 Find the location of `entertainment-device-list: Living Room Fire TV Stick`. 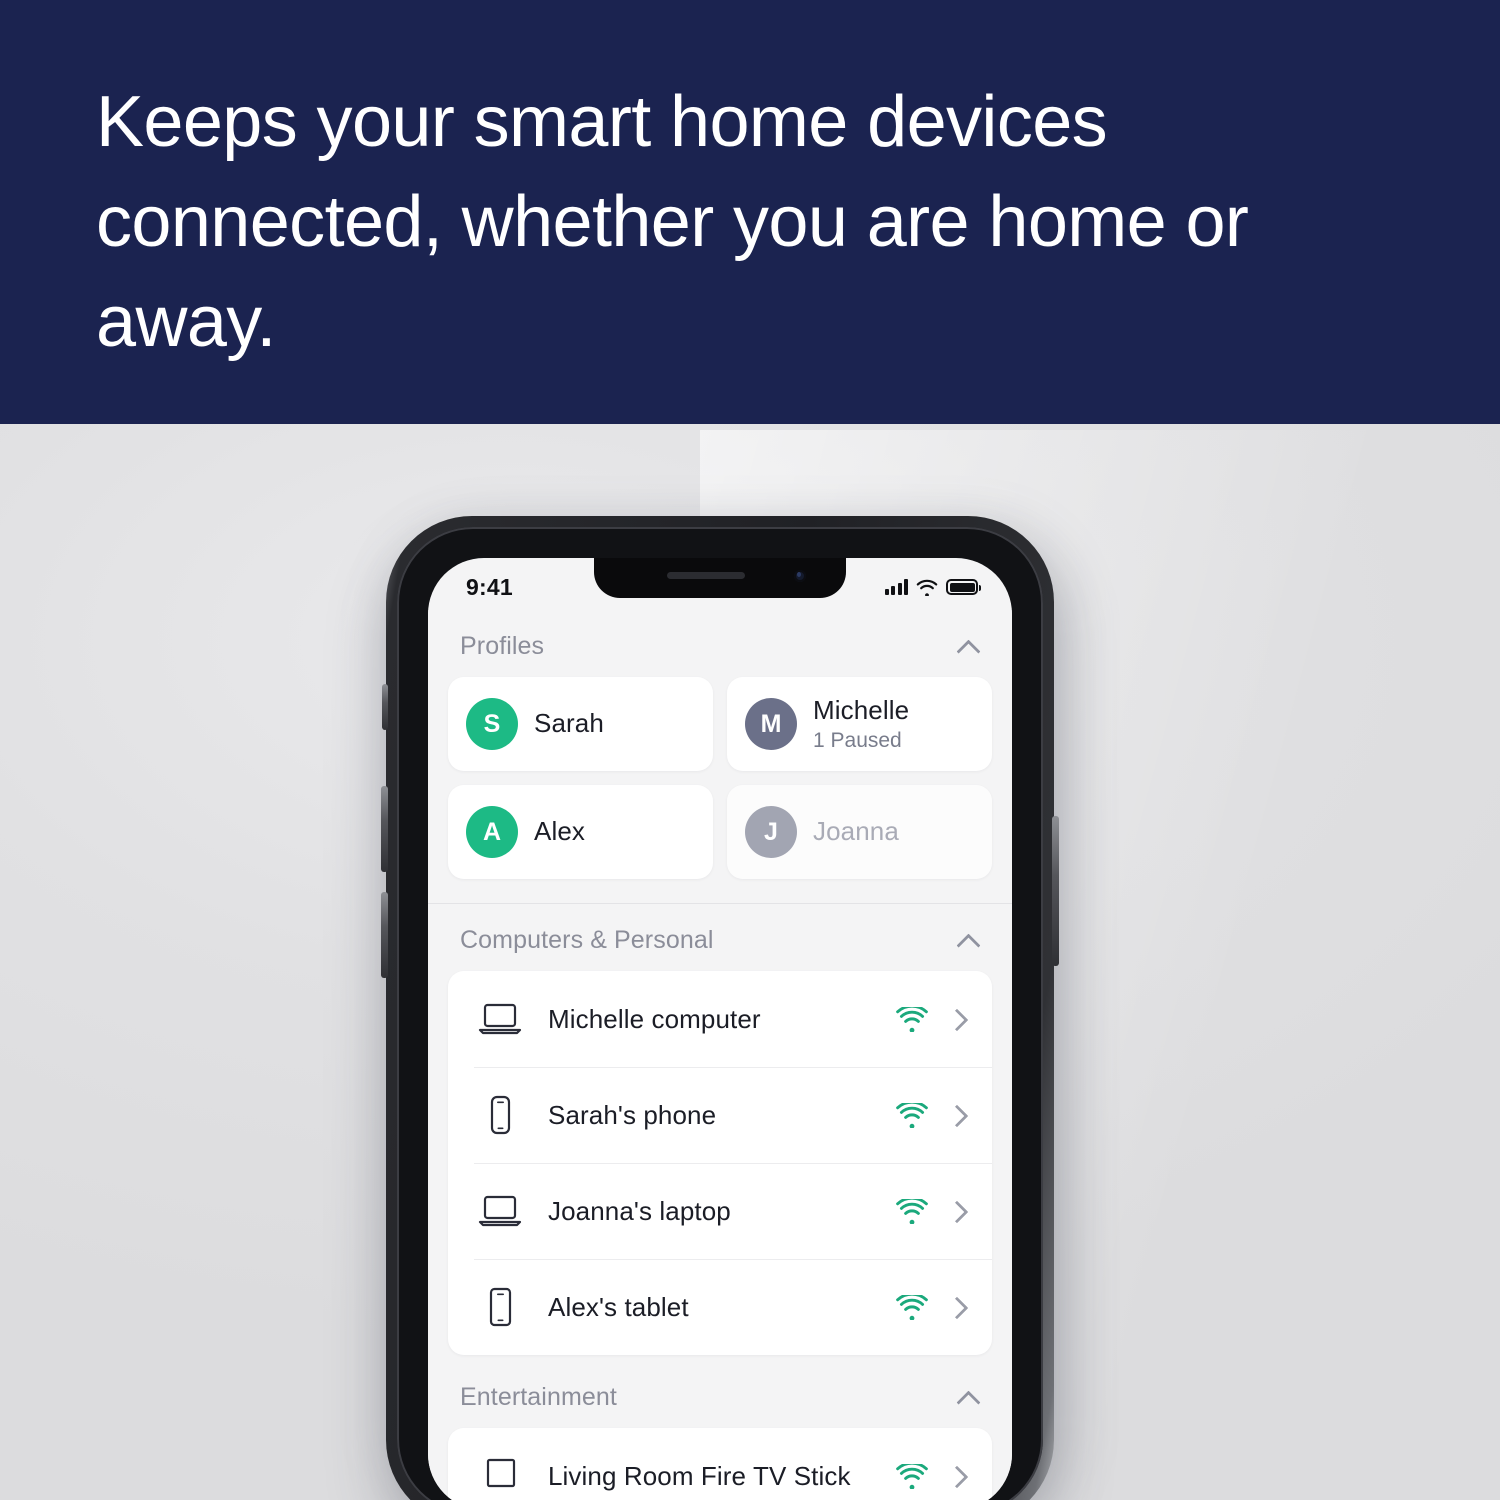

entertainment-device-list: Living Room Fire TV Stick is located at coordinates (720, 1464).